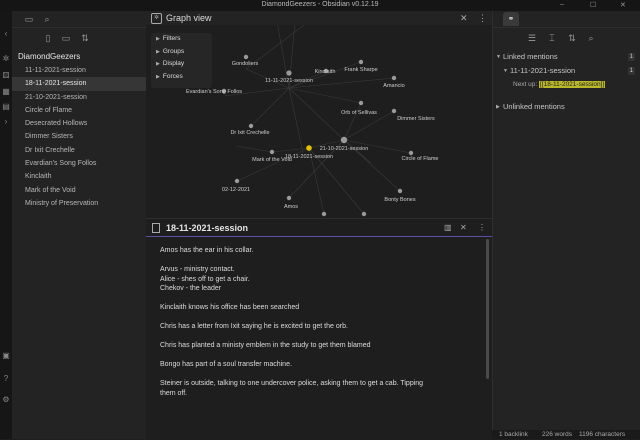  I want to click on file-item: Dr Ixit Crechelle, so click(79, 150).